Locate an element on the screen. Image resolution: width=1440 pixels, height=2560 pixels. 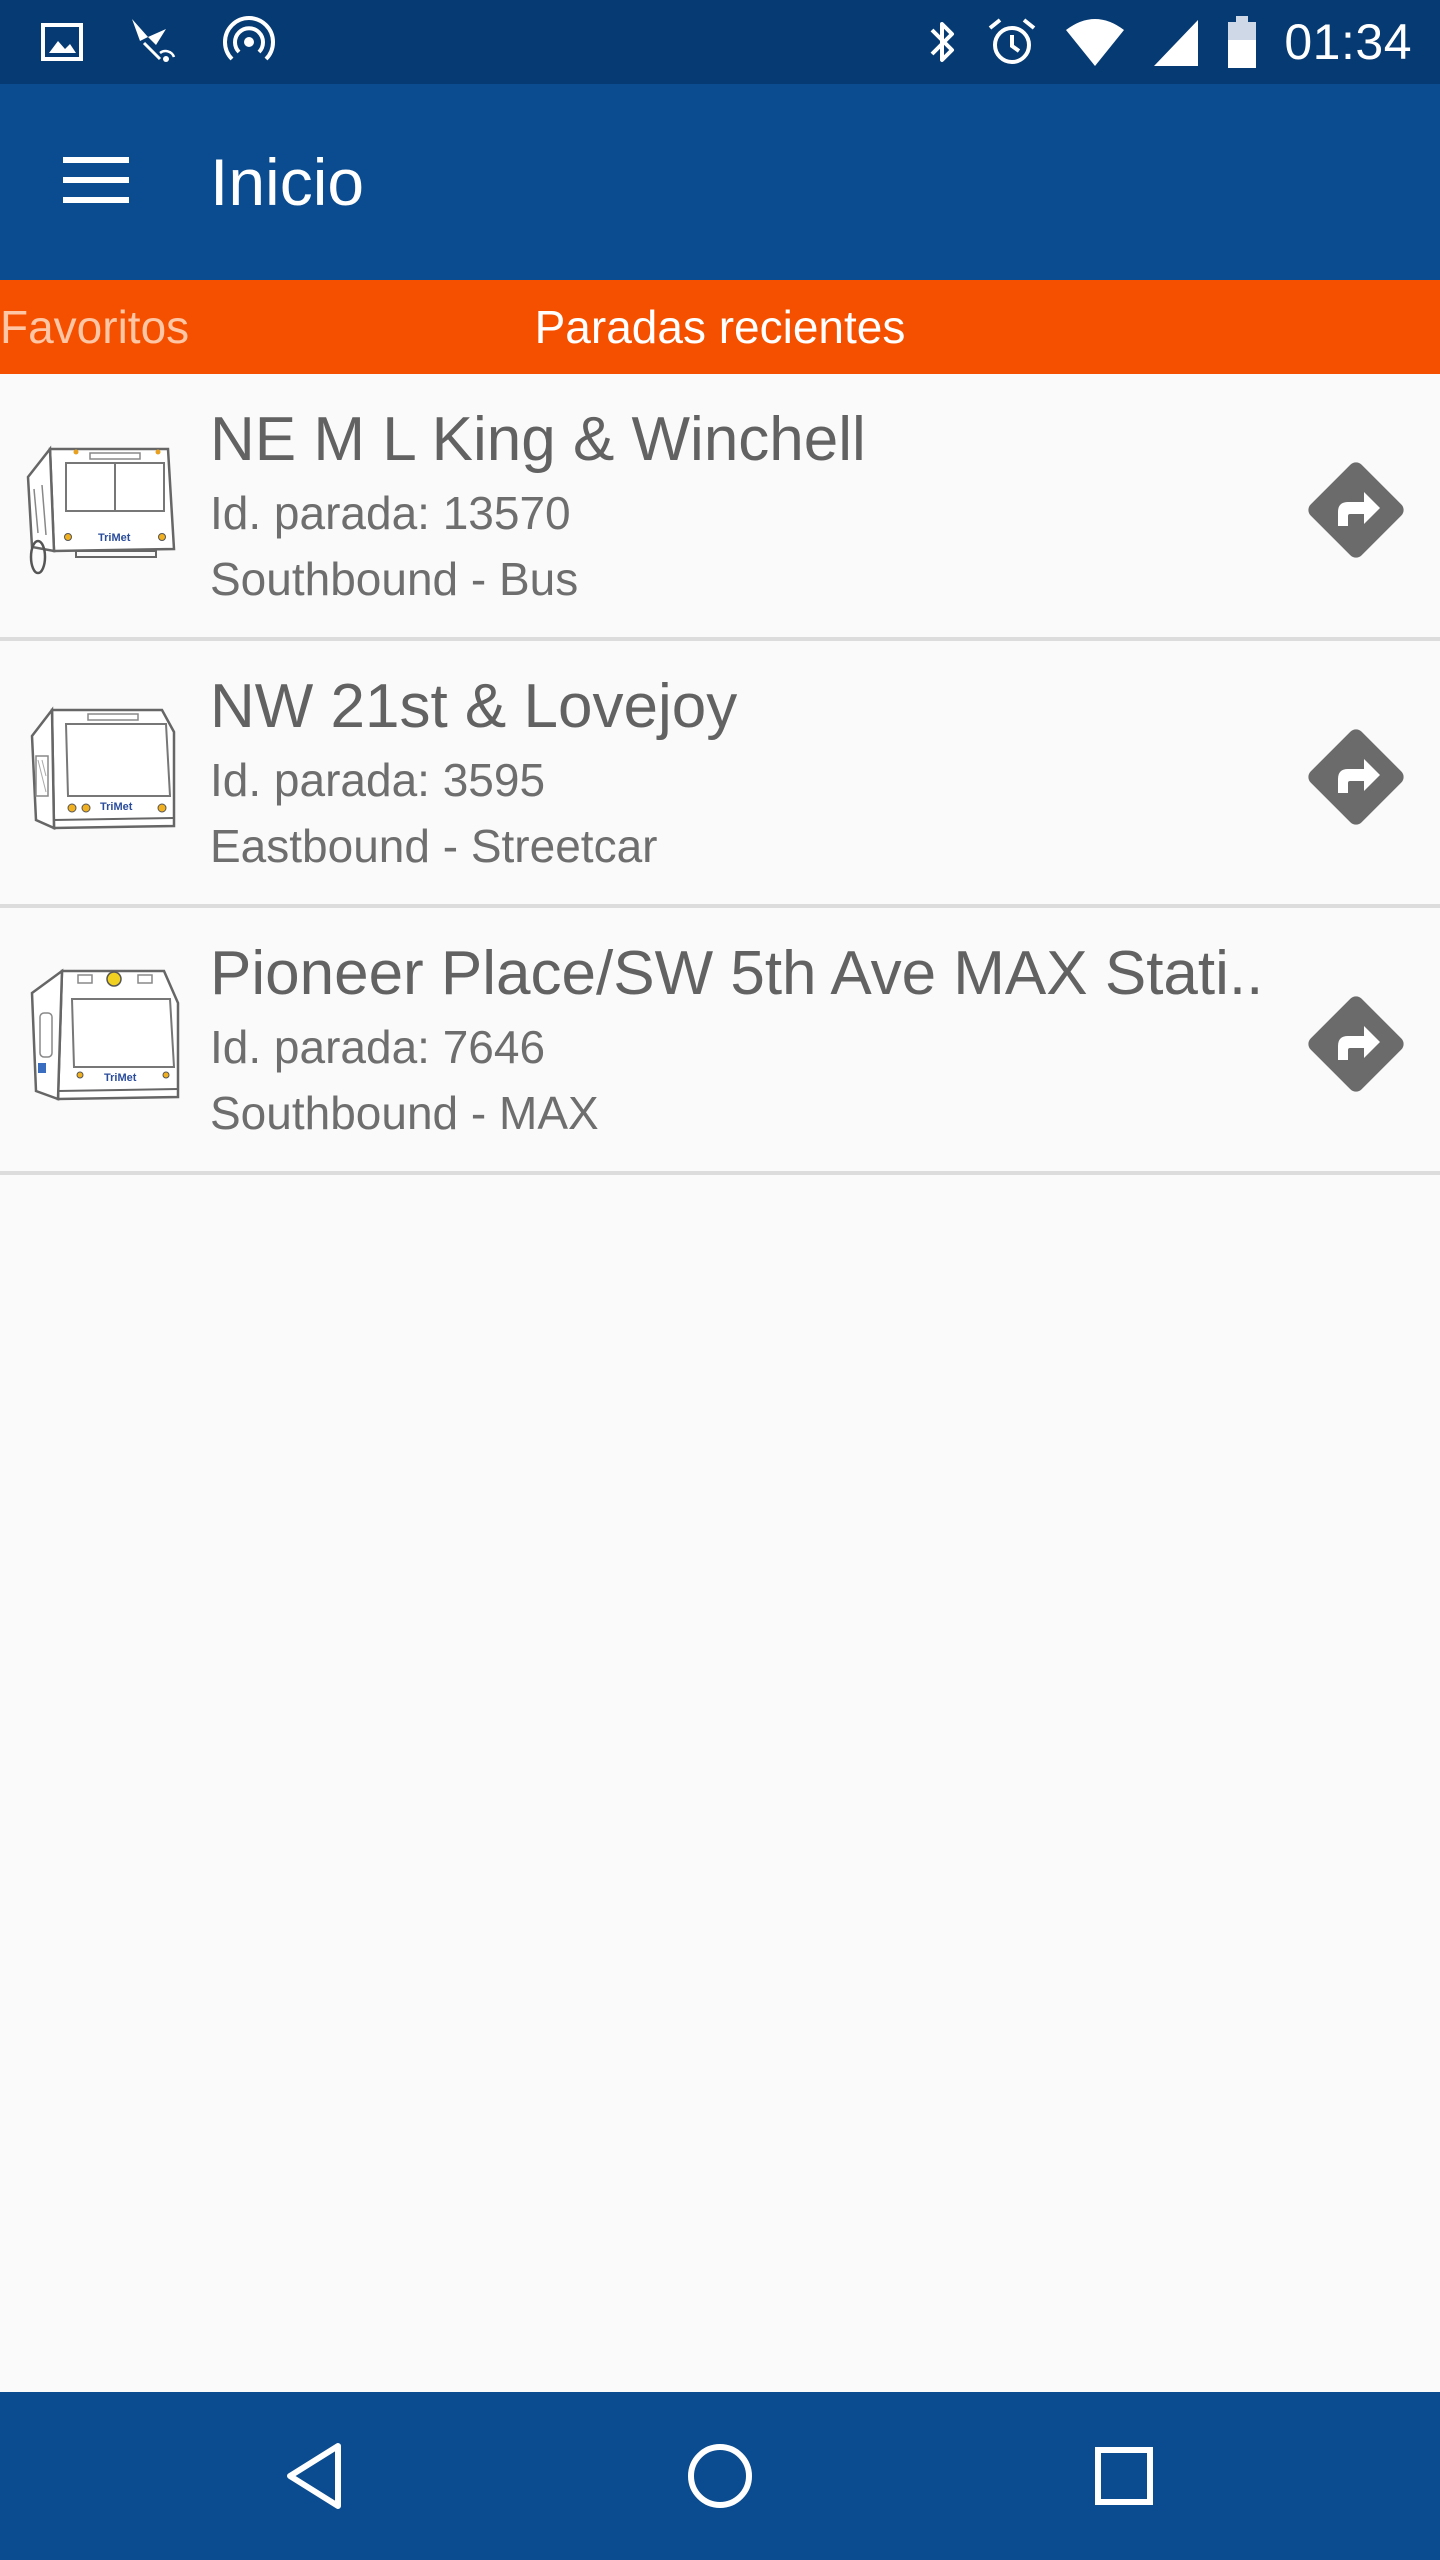
home-icon is located at coordinates (720, 2476).